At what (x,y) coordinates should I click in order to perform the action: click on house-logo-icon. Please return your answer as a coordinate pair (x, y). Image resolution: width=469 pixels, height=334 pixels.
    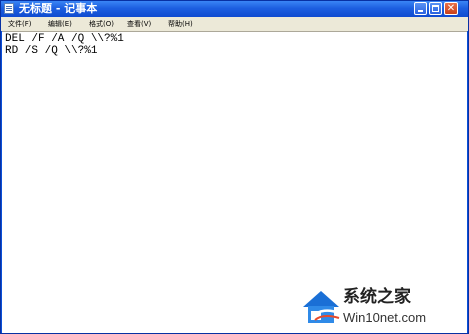
    Looking at the image, I should click on (321, 307).